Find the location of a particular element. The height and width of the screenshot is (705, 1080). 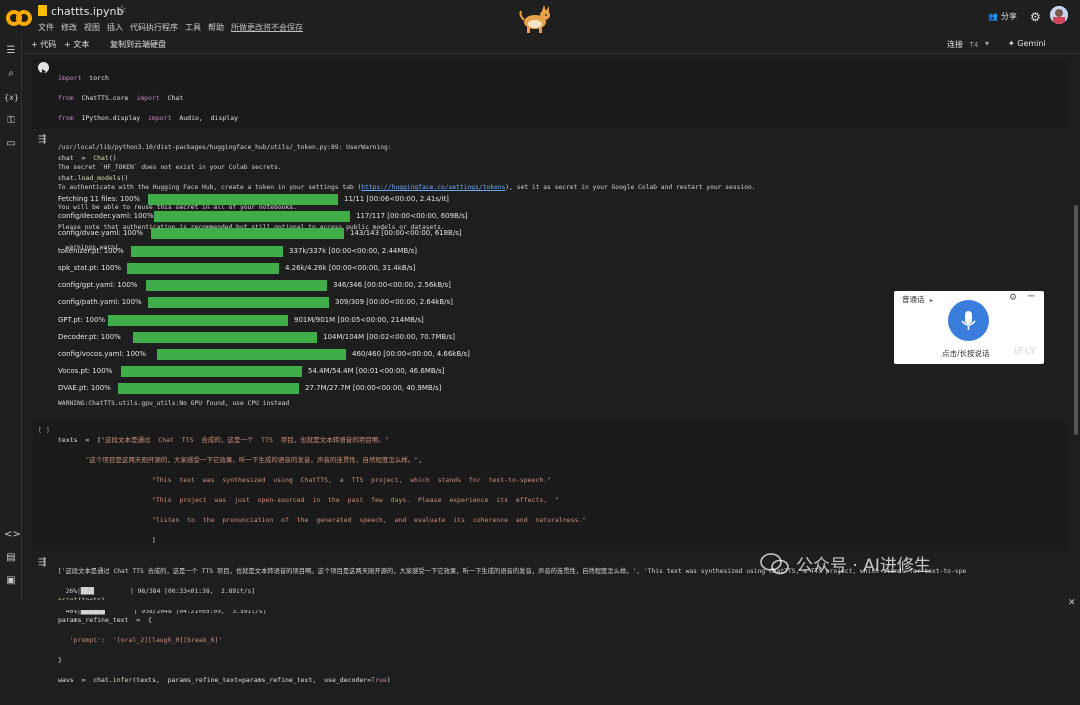

secrets-key-icon: ⚿ is located at coordinates (11, 121).